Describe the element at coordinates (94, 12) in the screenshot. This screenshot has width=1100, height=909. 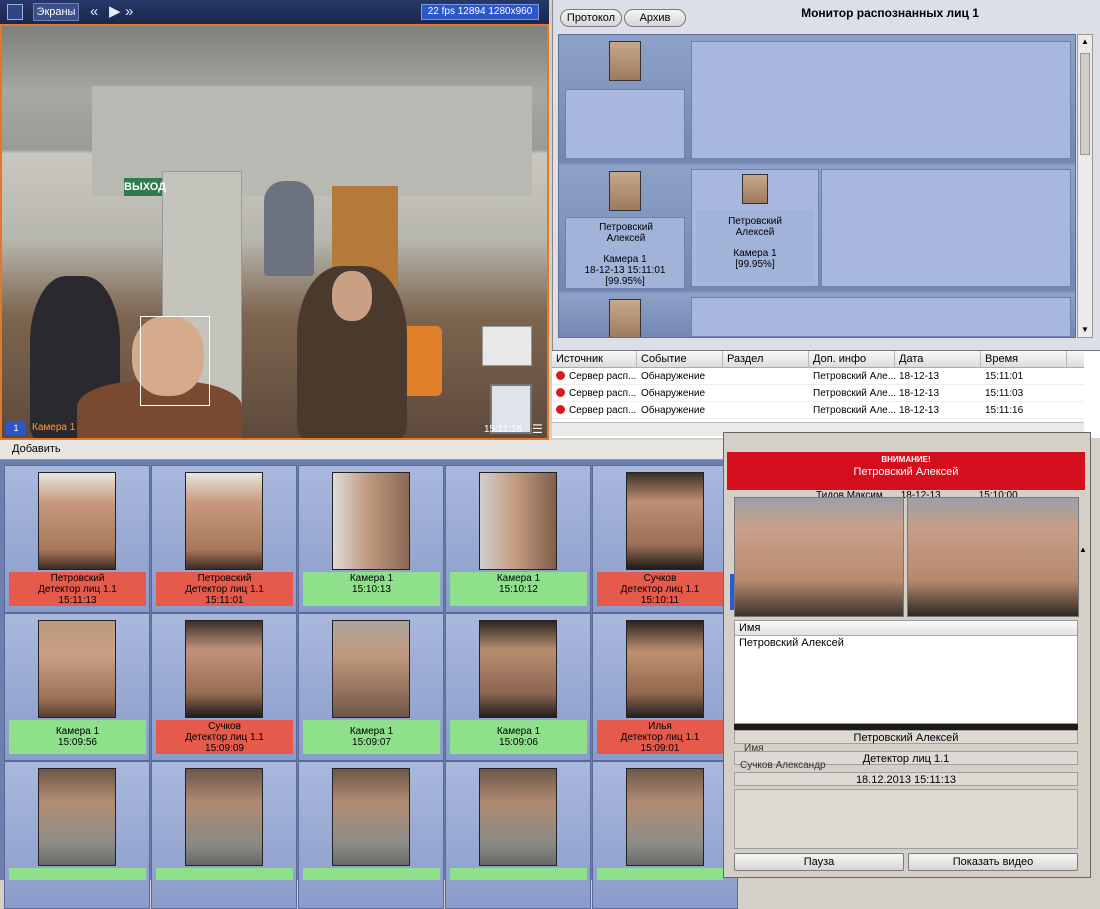
I see `rewind-icon: «` at that location.